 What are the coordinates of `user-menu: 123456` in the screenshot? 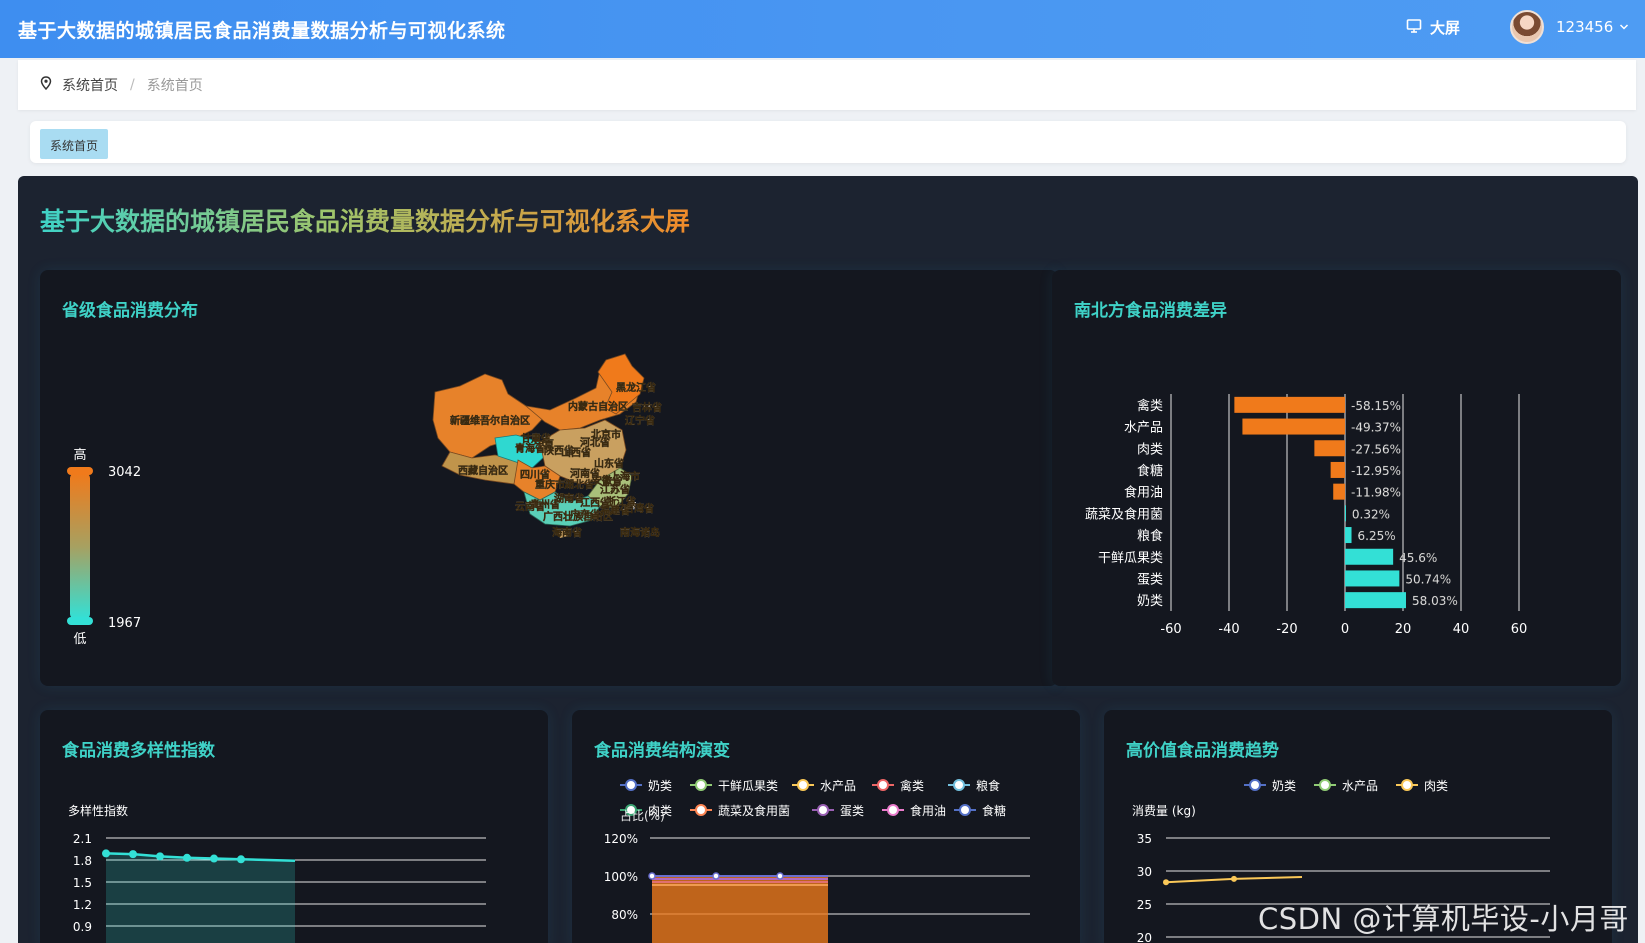 It's located at (1592, 27).